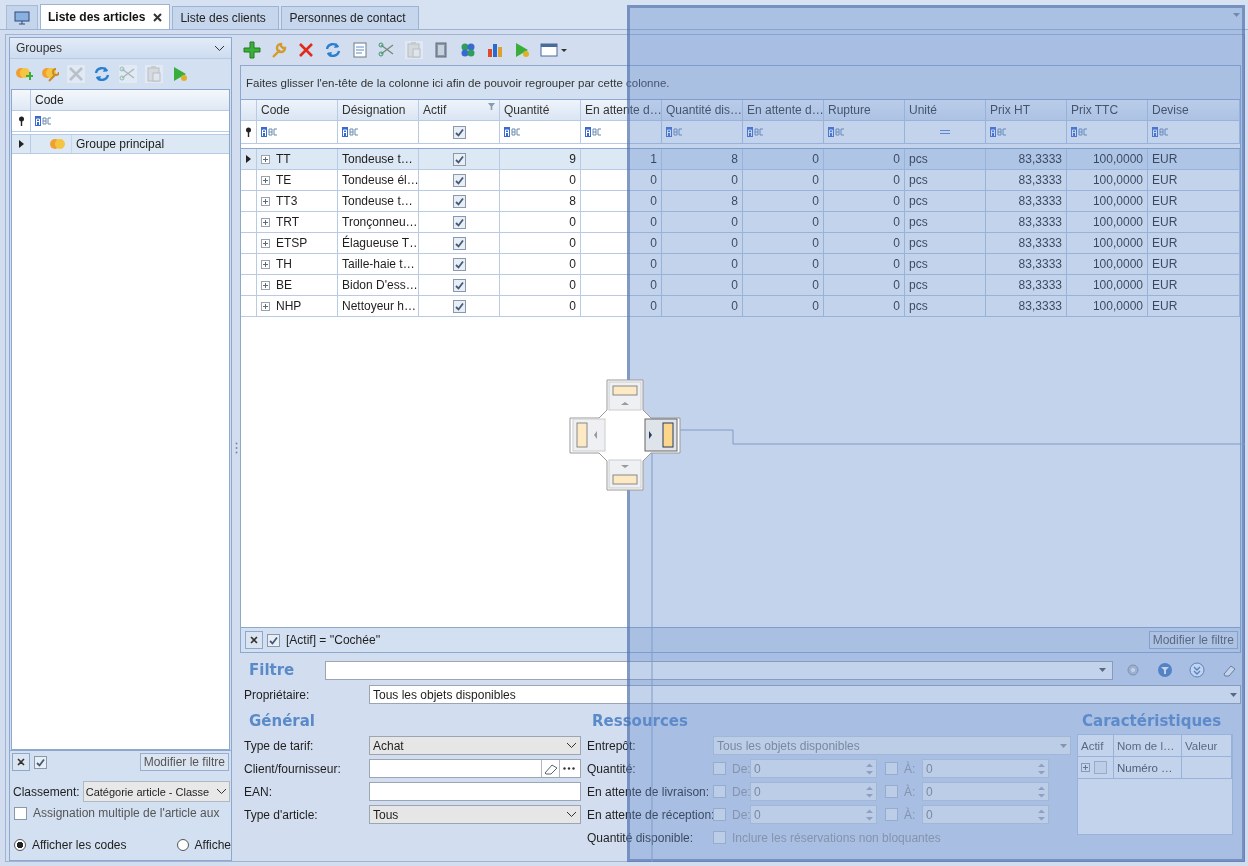 Image resolution: width=1248 pixels, height=866 pixels. Describe the element at coordinates (554, 50) in the screenshot. I see `window-icon` at that location.